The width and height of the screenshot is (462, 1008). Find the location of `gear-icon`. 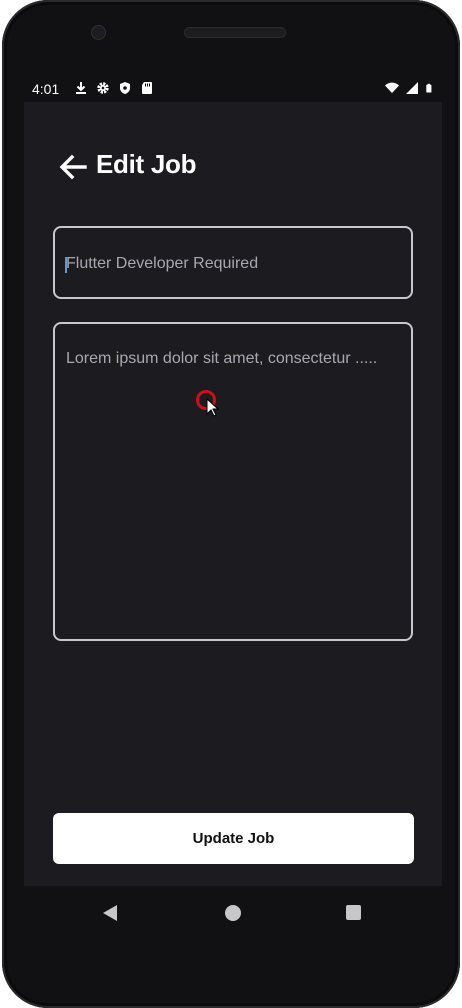

gear-icon is located at coordinates (103, 88).